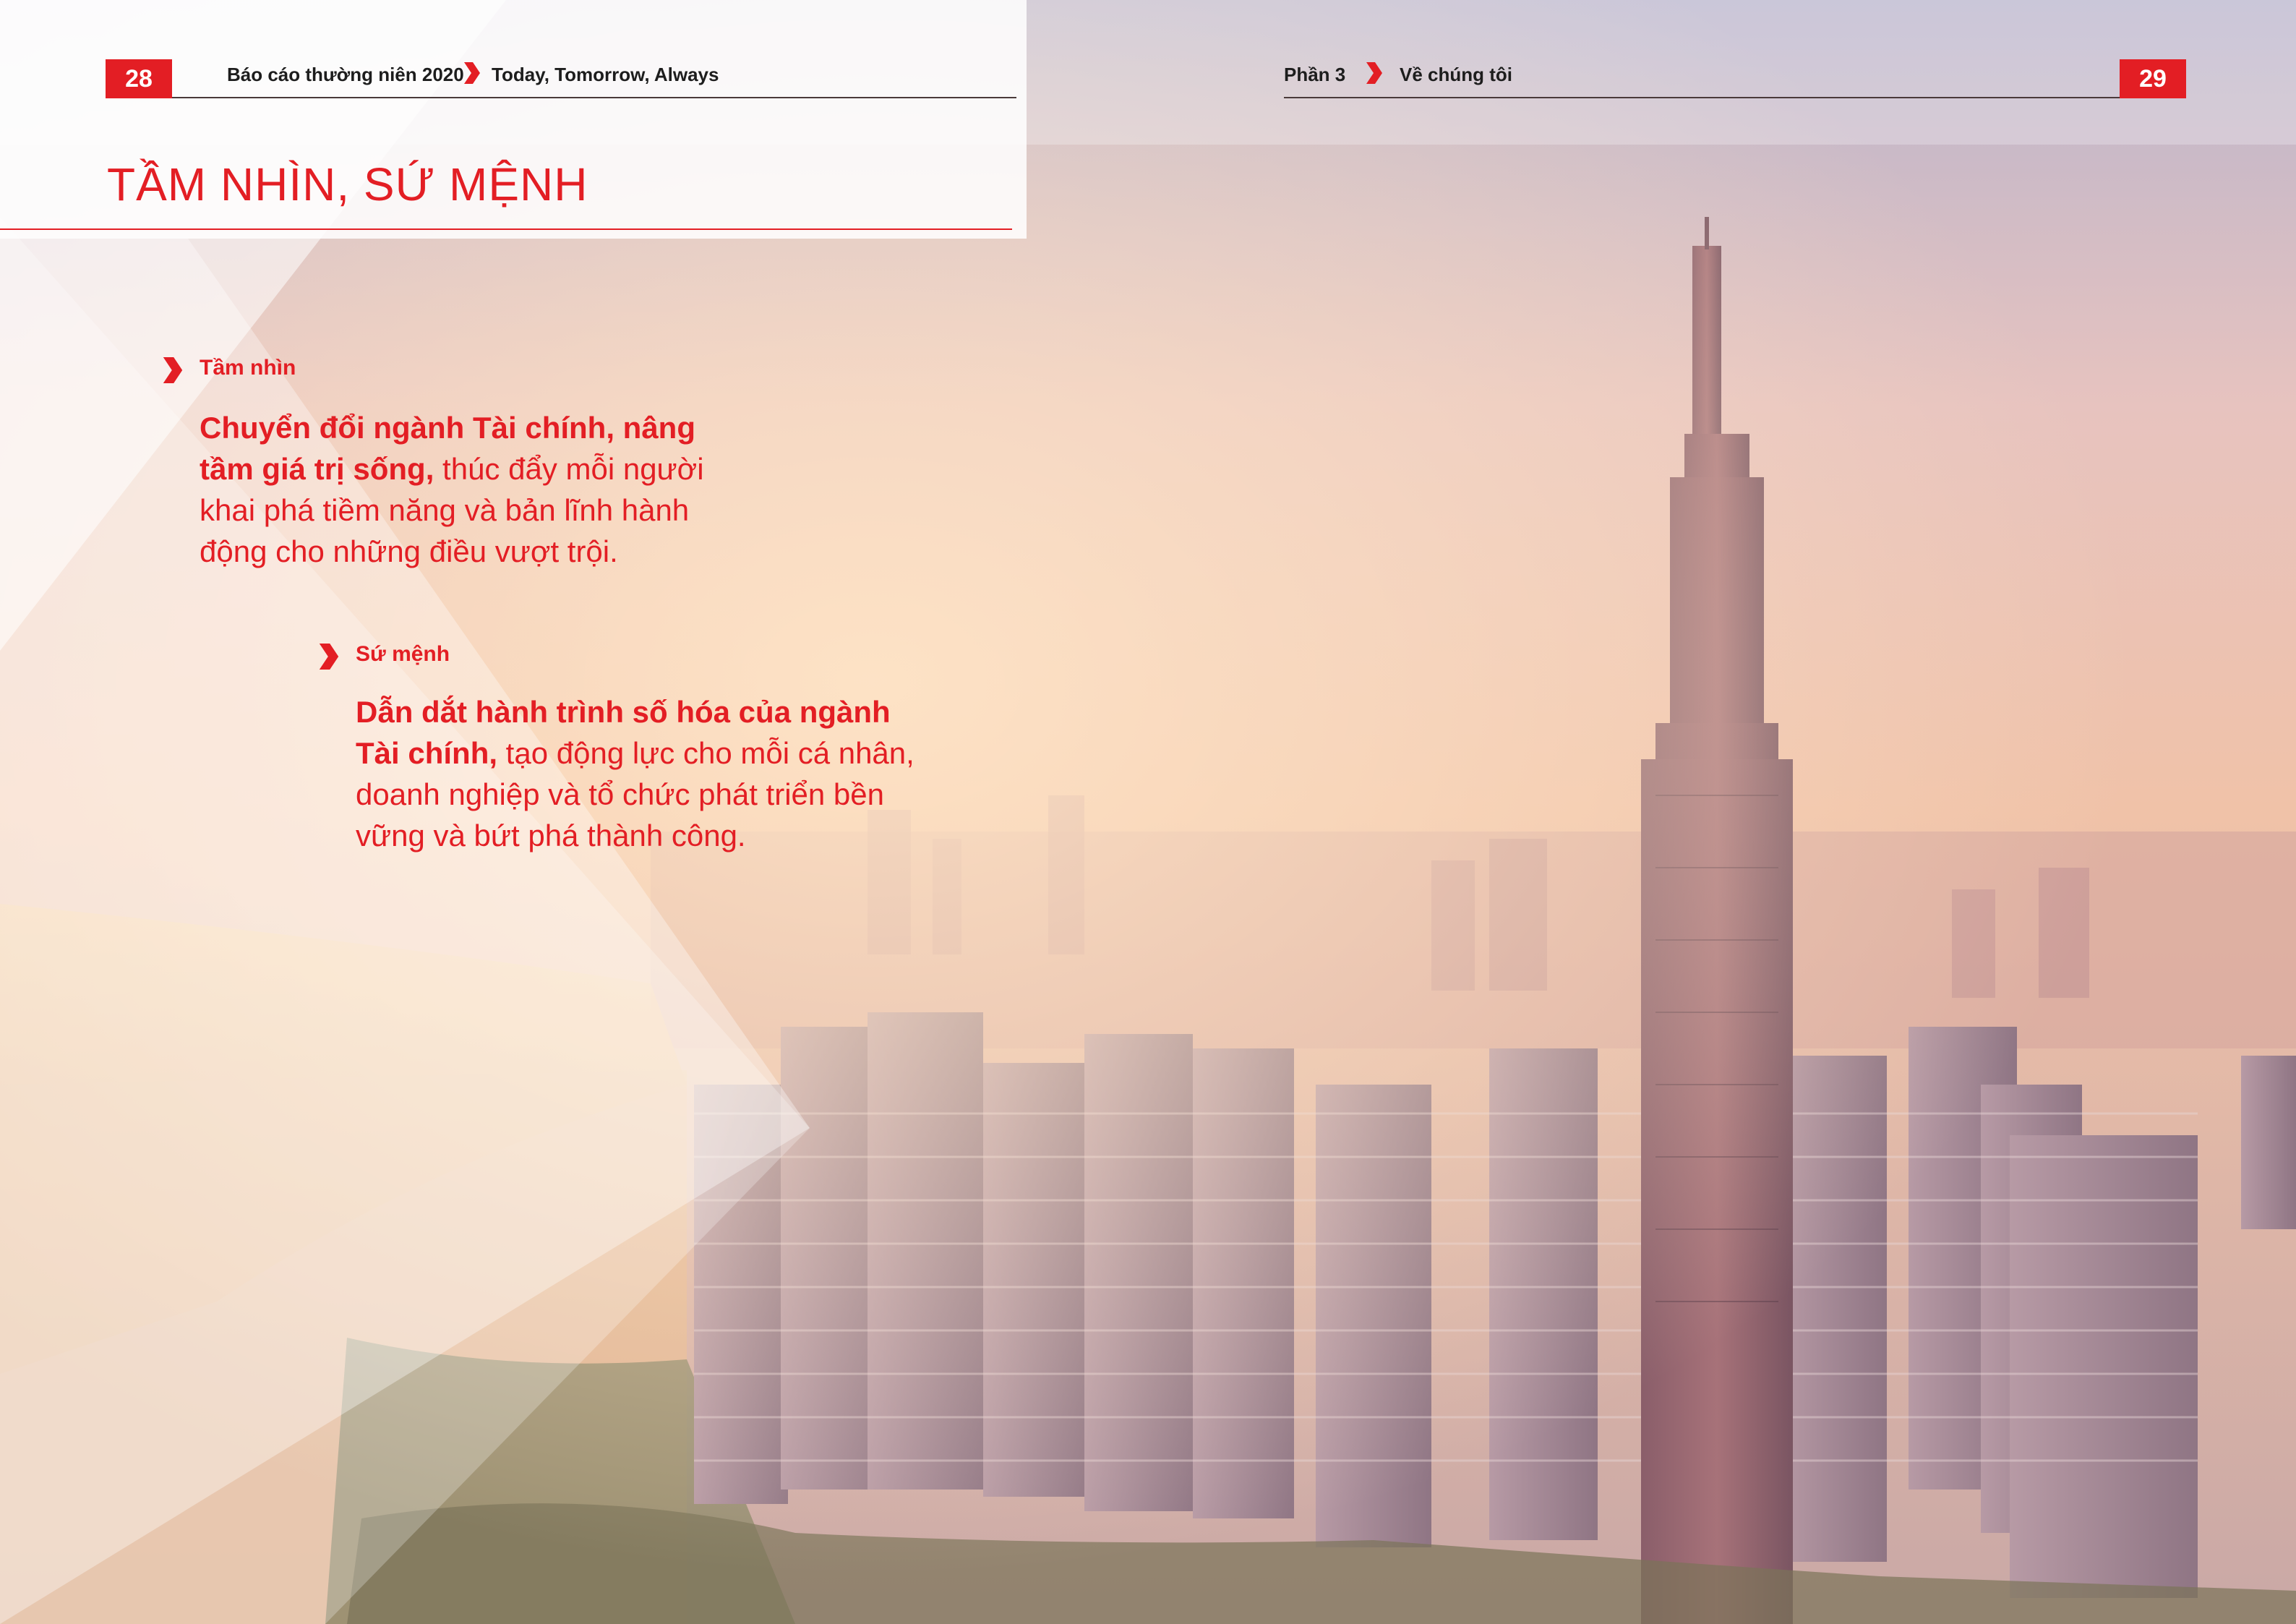 The height and width of the screenshot is (1624, 2296). What do you see at coordinates (139, 78) in the screenshot?
I see `page-number-left: 28` at bounding box center [139, 78].